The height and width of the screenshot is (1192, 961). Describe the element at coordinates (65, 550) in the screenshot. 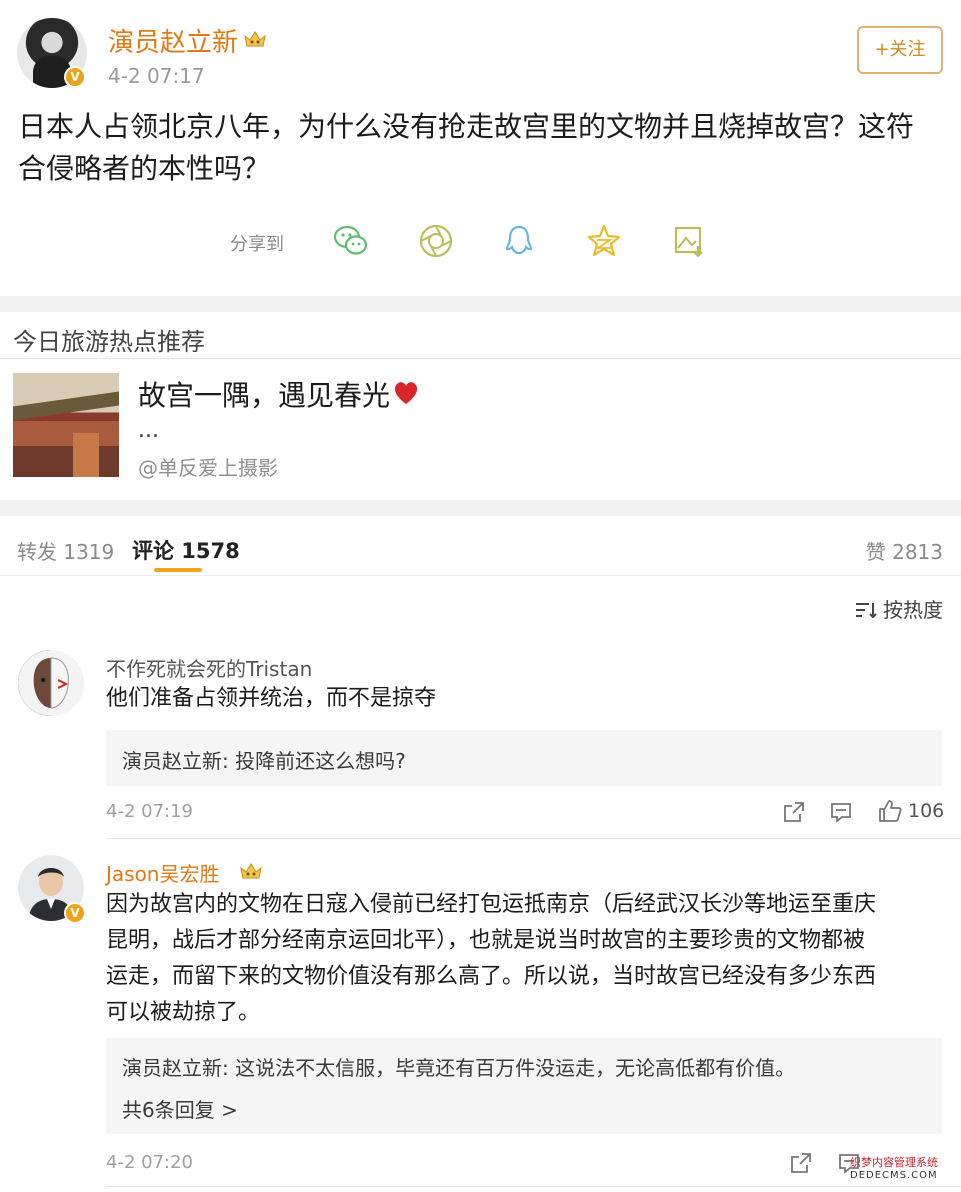

I see `tab-repost: 转发 1319` at that location.